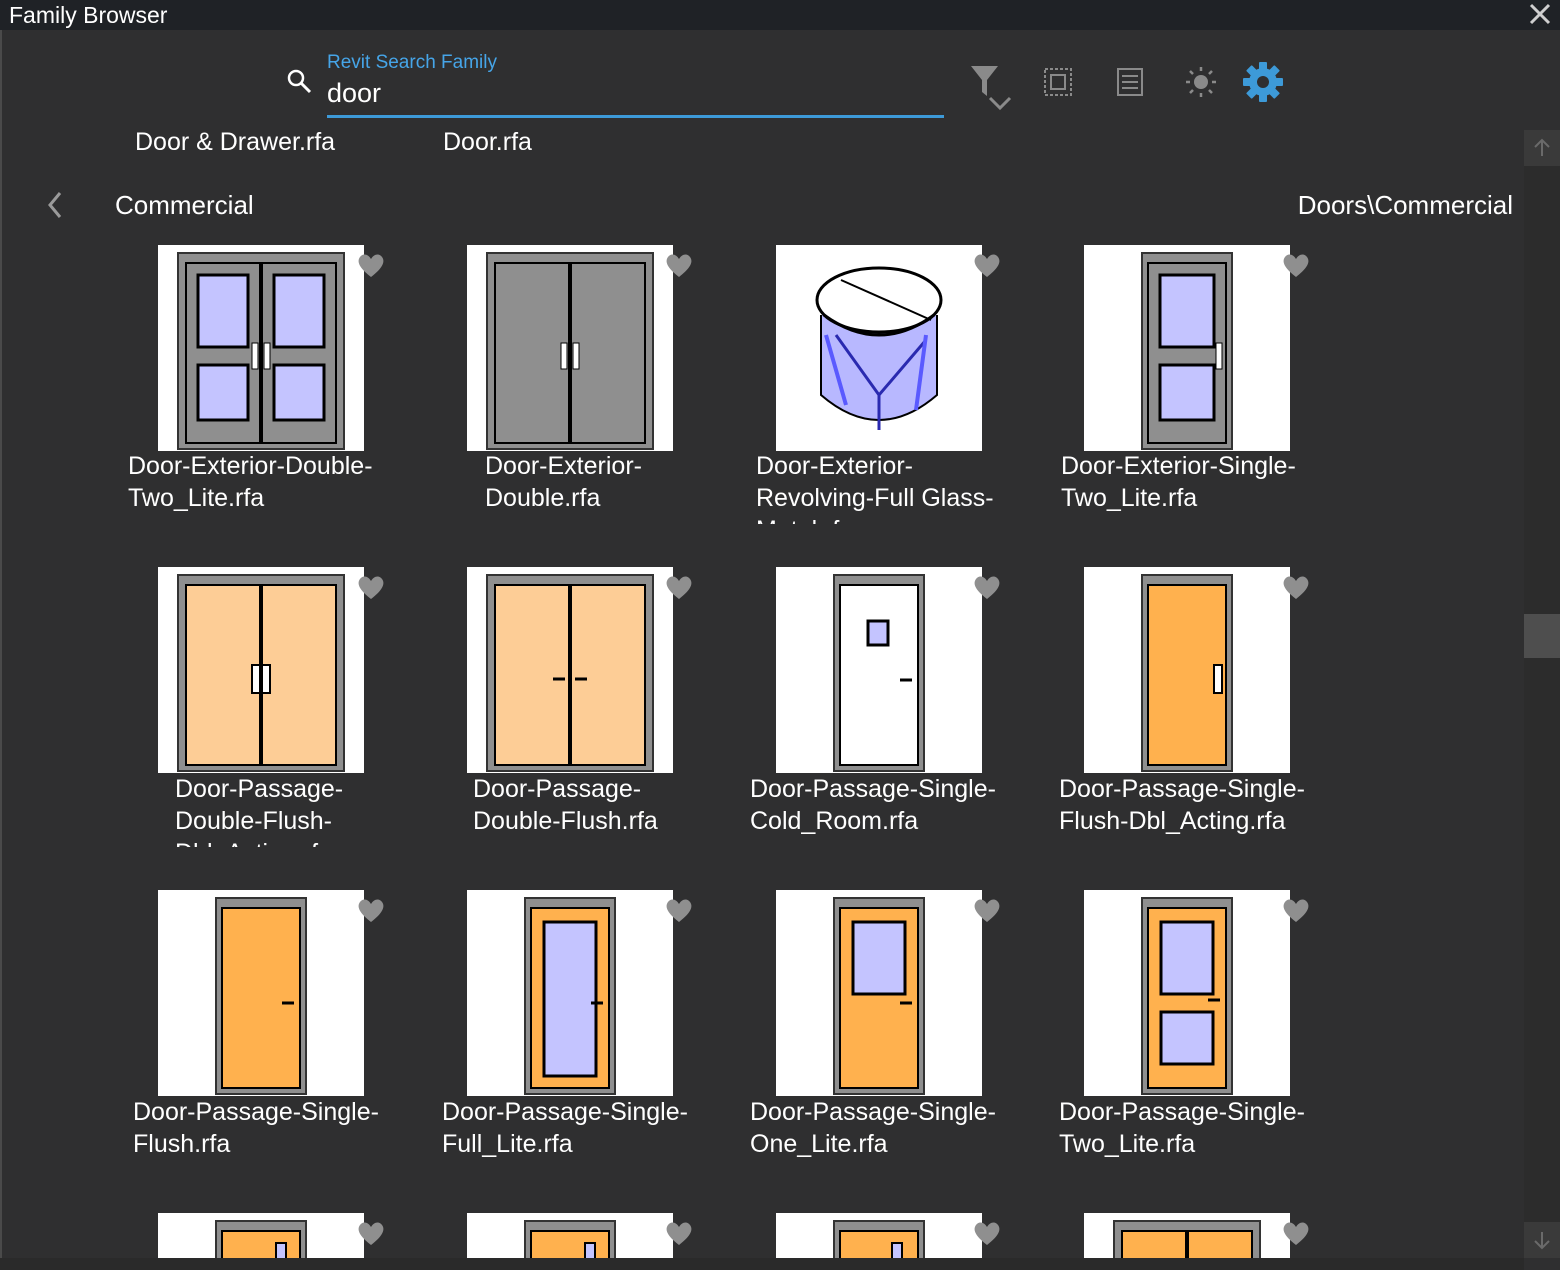 This screenshot has width=1560, height=1270. I want to click on window-title: Family Browser, so click(88, 15).